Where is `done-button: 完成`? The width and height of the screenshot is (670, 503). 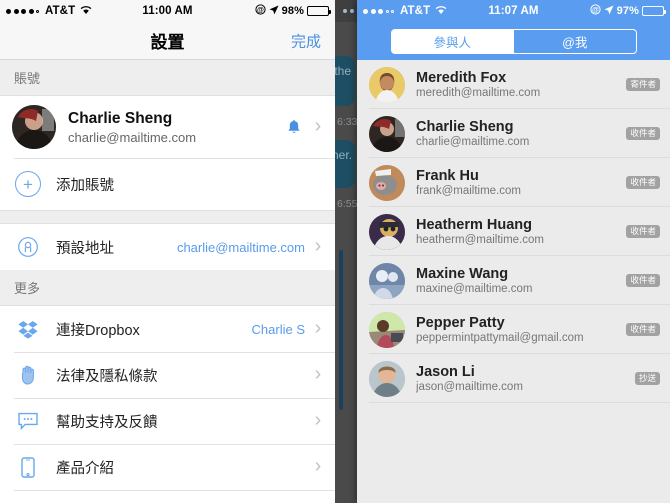
done-button: 完成 is located at coordinates (306, 40).